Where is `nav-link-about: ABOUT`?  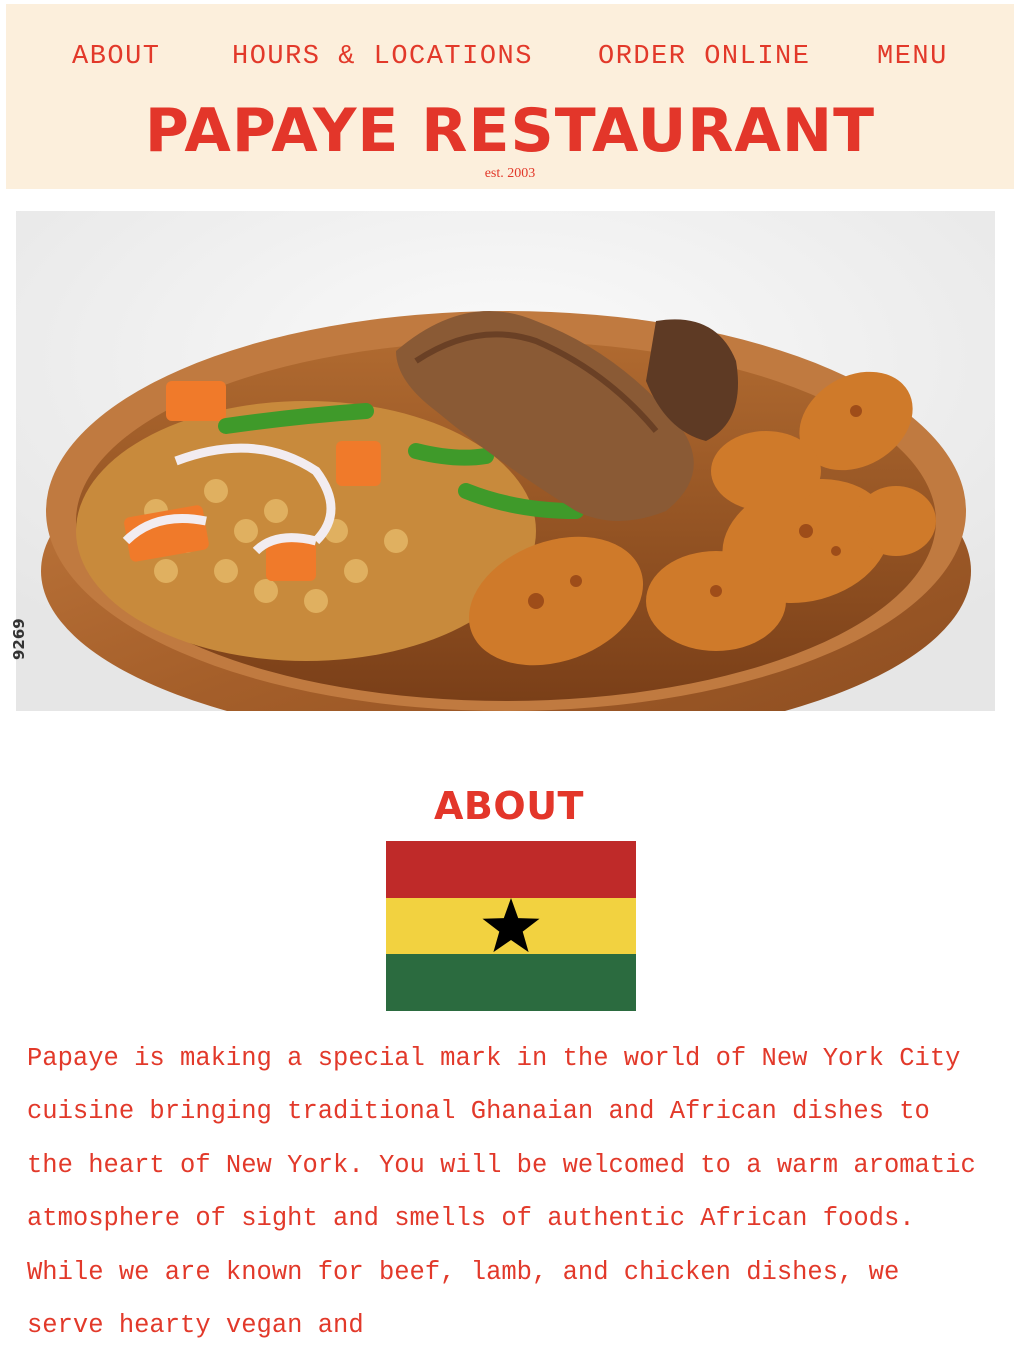 nav-link-about: ABOUT is located at coordinates (116, 57).